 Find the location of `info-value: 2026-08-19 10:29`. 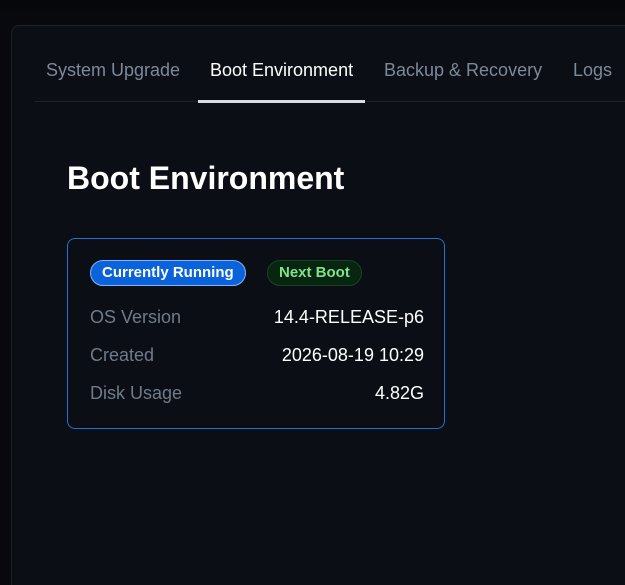

info-value: 2026-08-19 10:29 is located at coordinates (352, 355).